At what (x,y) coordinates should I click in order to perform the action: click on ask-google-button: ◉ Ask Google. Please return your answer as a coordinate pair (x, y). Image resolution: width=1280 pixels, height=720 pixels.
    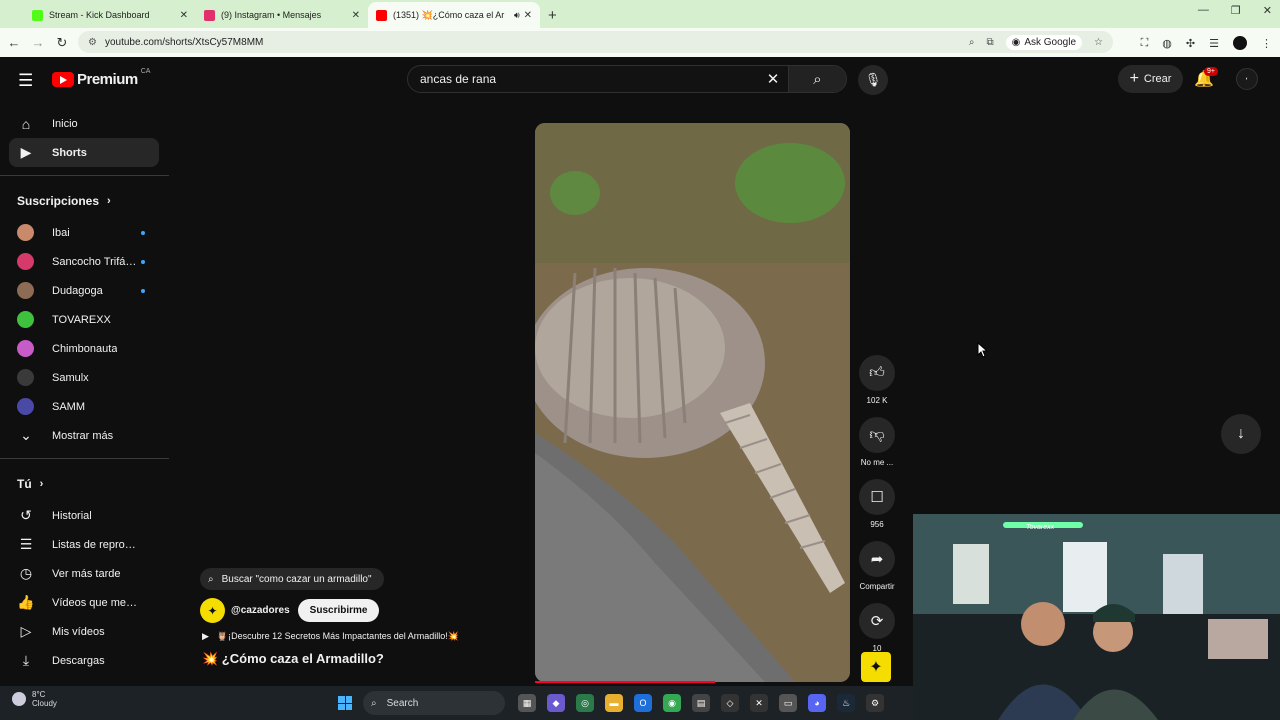
    Looking at the image, I should click on (1044, 42).